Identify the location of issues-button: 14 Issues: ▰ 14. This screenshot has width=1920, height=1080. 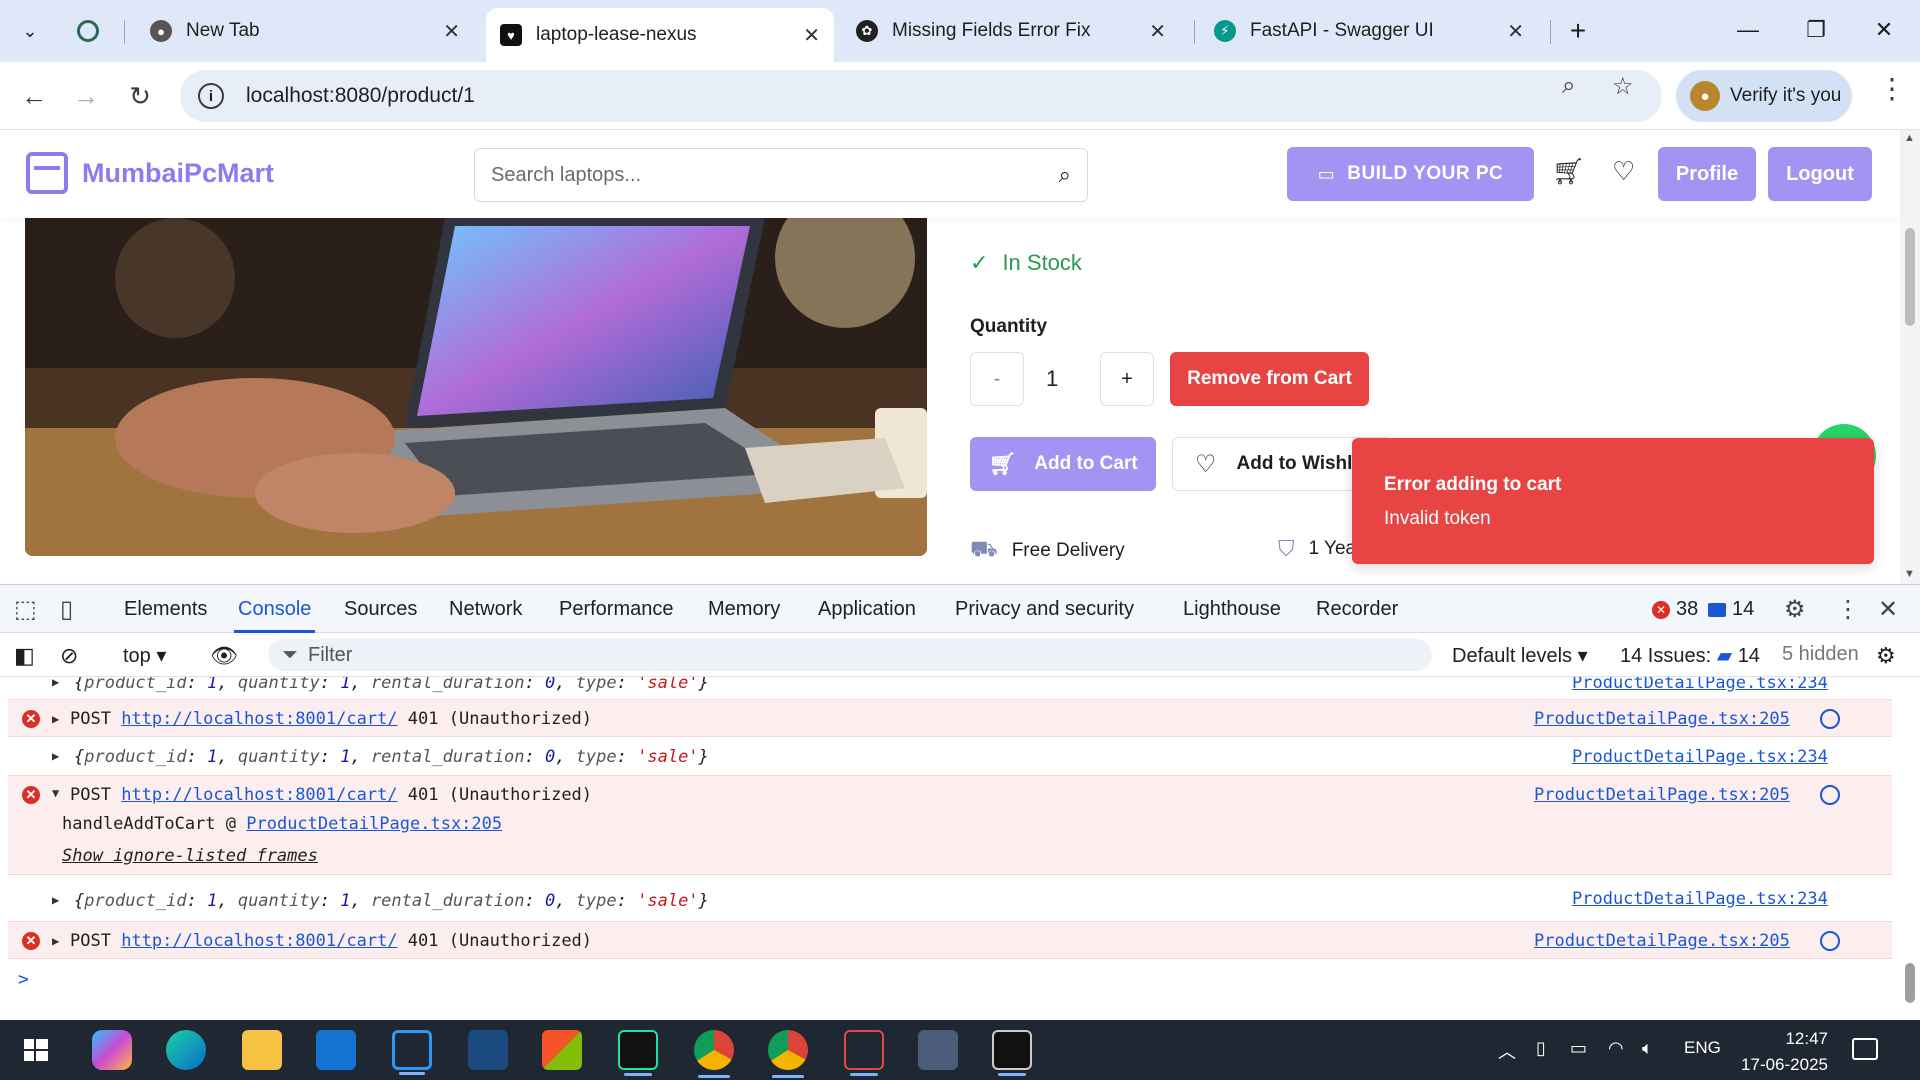
(1690, 655).